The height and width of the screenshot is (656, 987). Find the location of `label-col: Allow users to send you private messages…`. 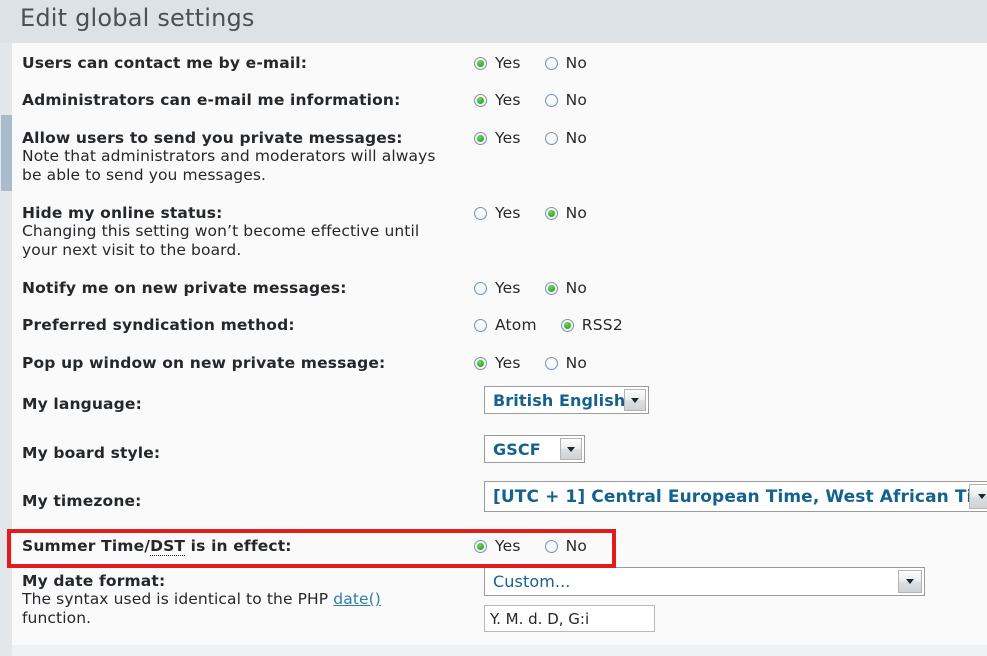

label-col: Allow users to send you private messages… is located at coordinates (247, 157).